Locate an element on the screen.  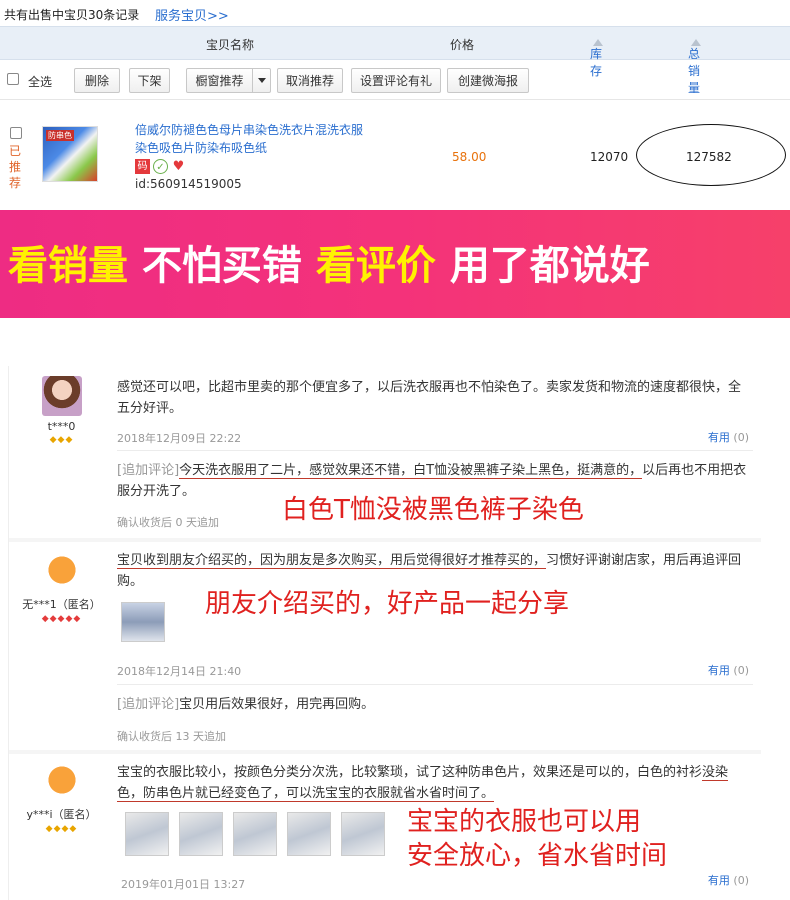
promo-banner: 看销量 不怕买错 看评价 用了都说好 is located at coordinates (395, 264).